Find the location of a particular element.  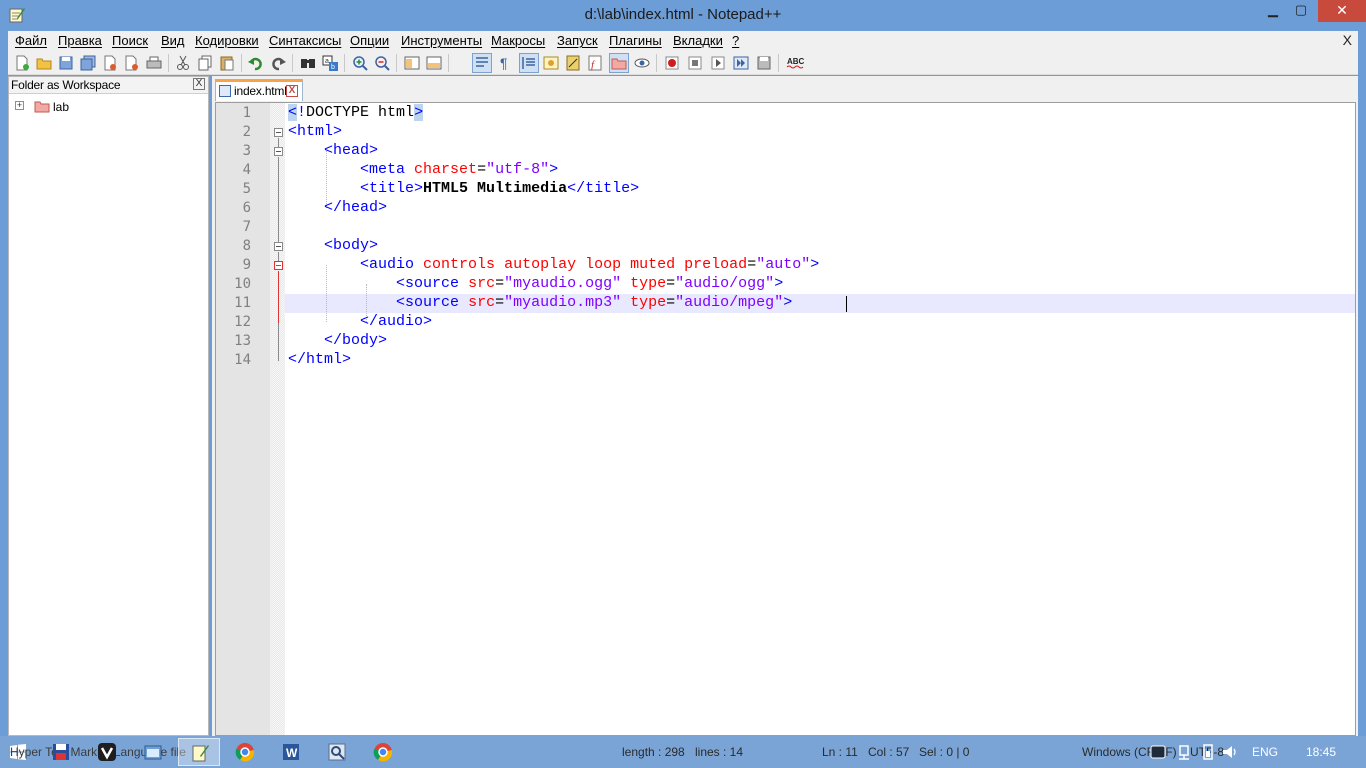

open-file-icon is located at coordinates (44, 63).